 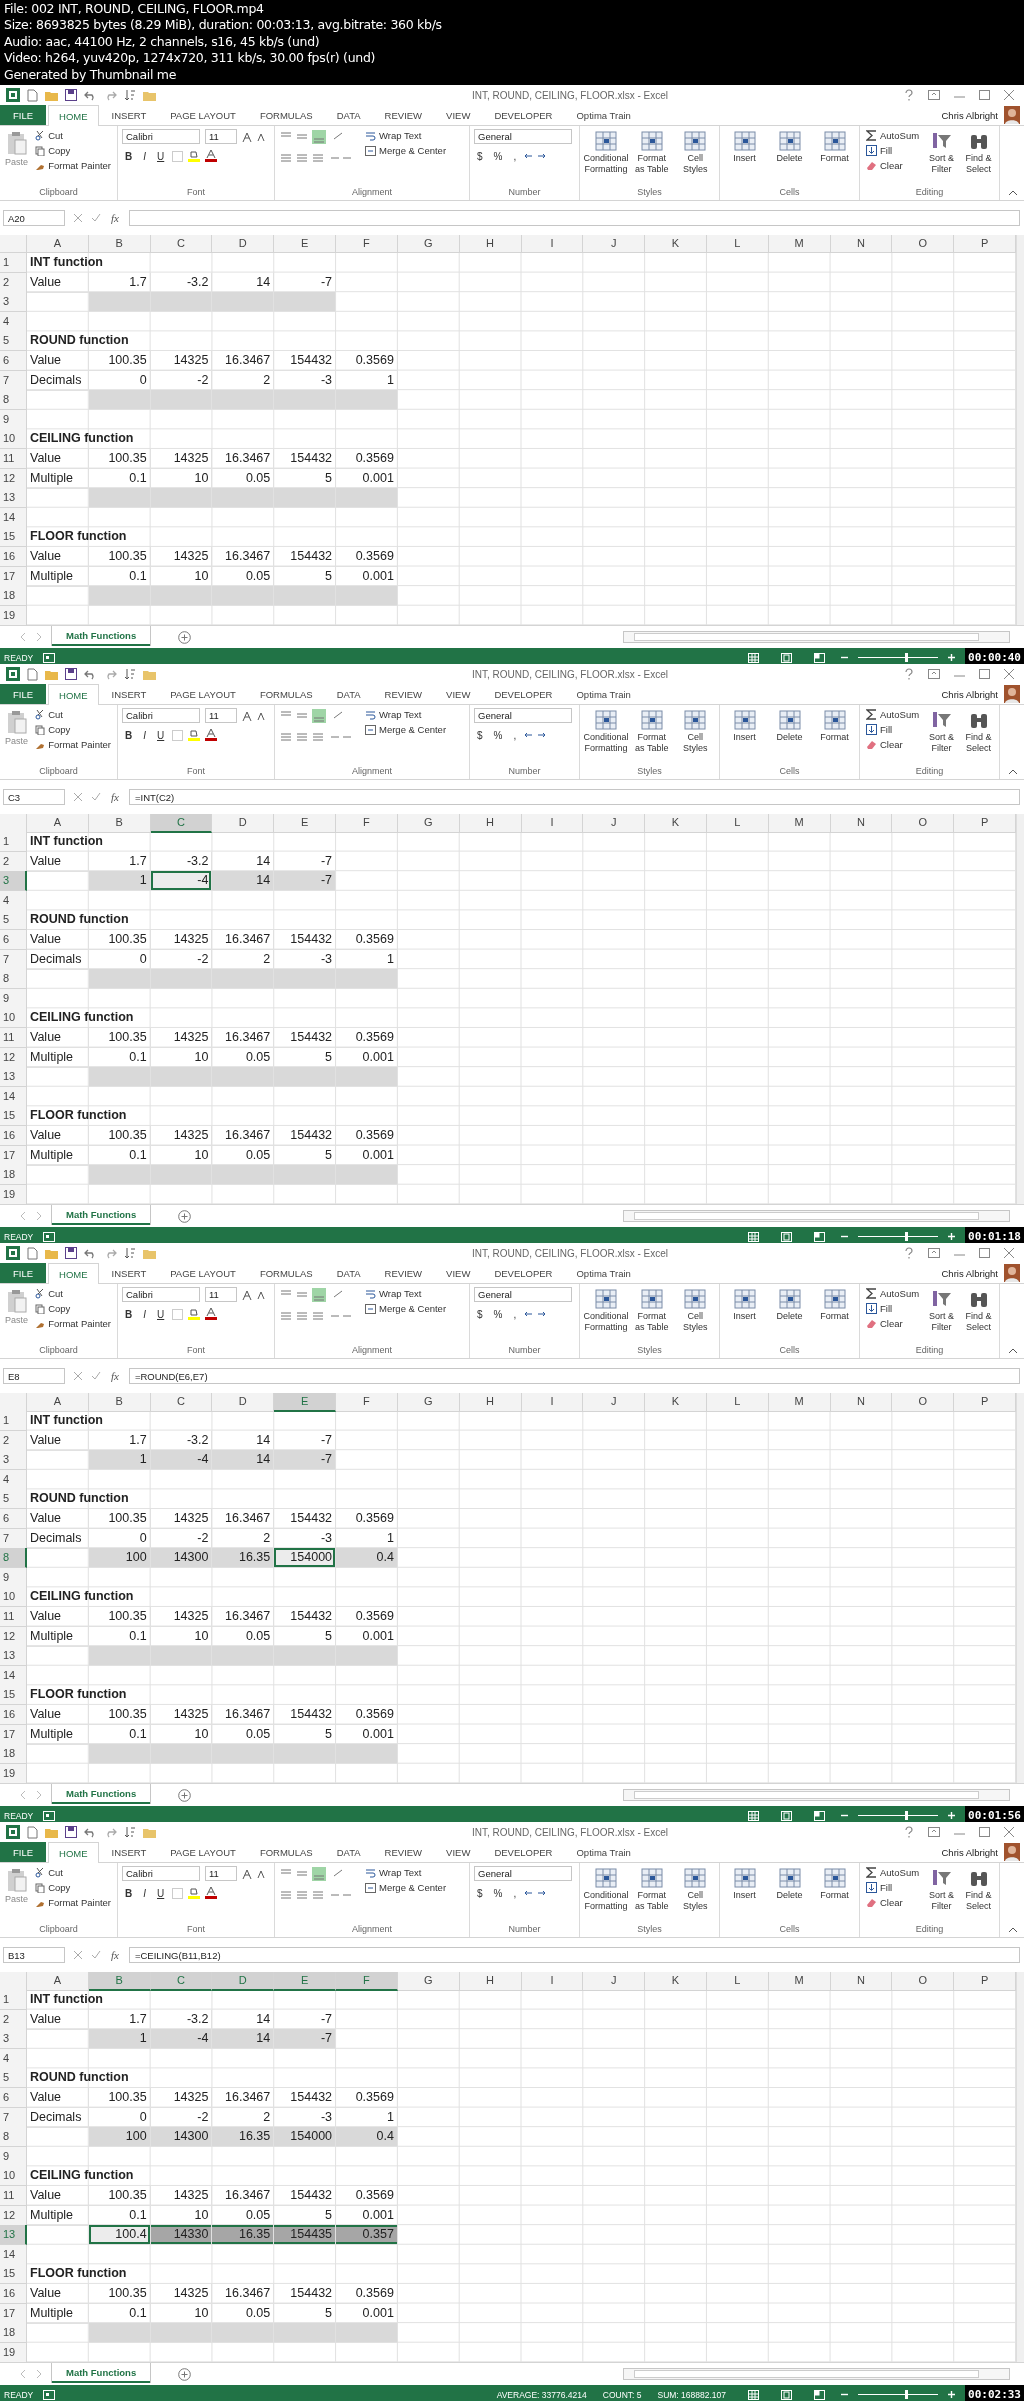 What do you see at coordinates (480, 1893) in the screenshot?
I see `number-format-button: $` at bounding box center [480, 1893].